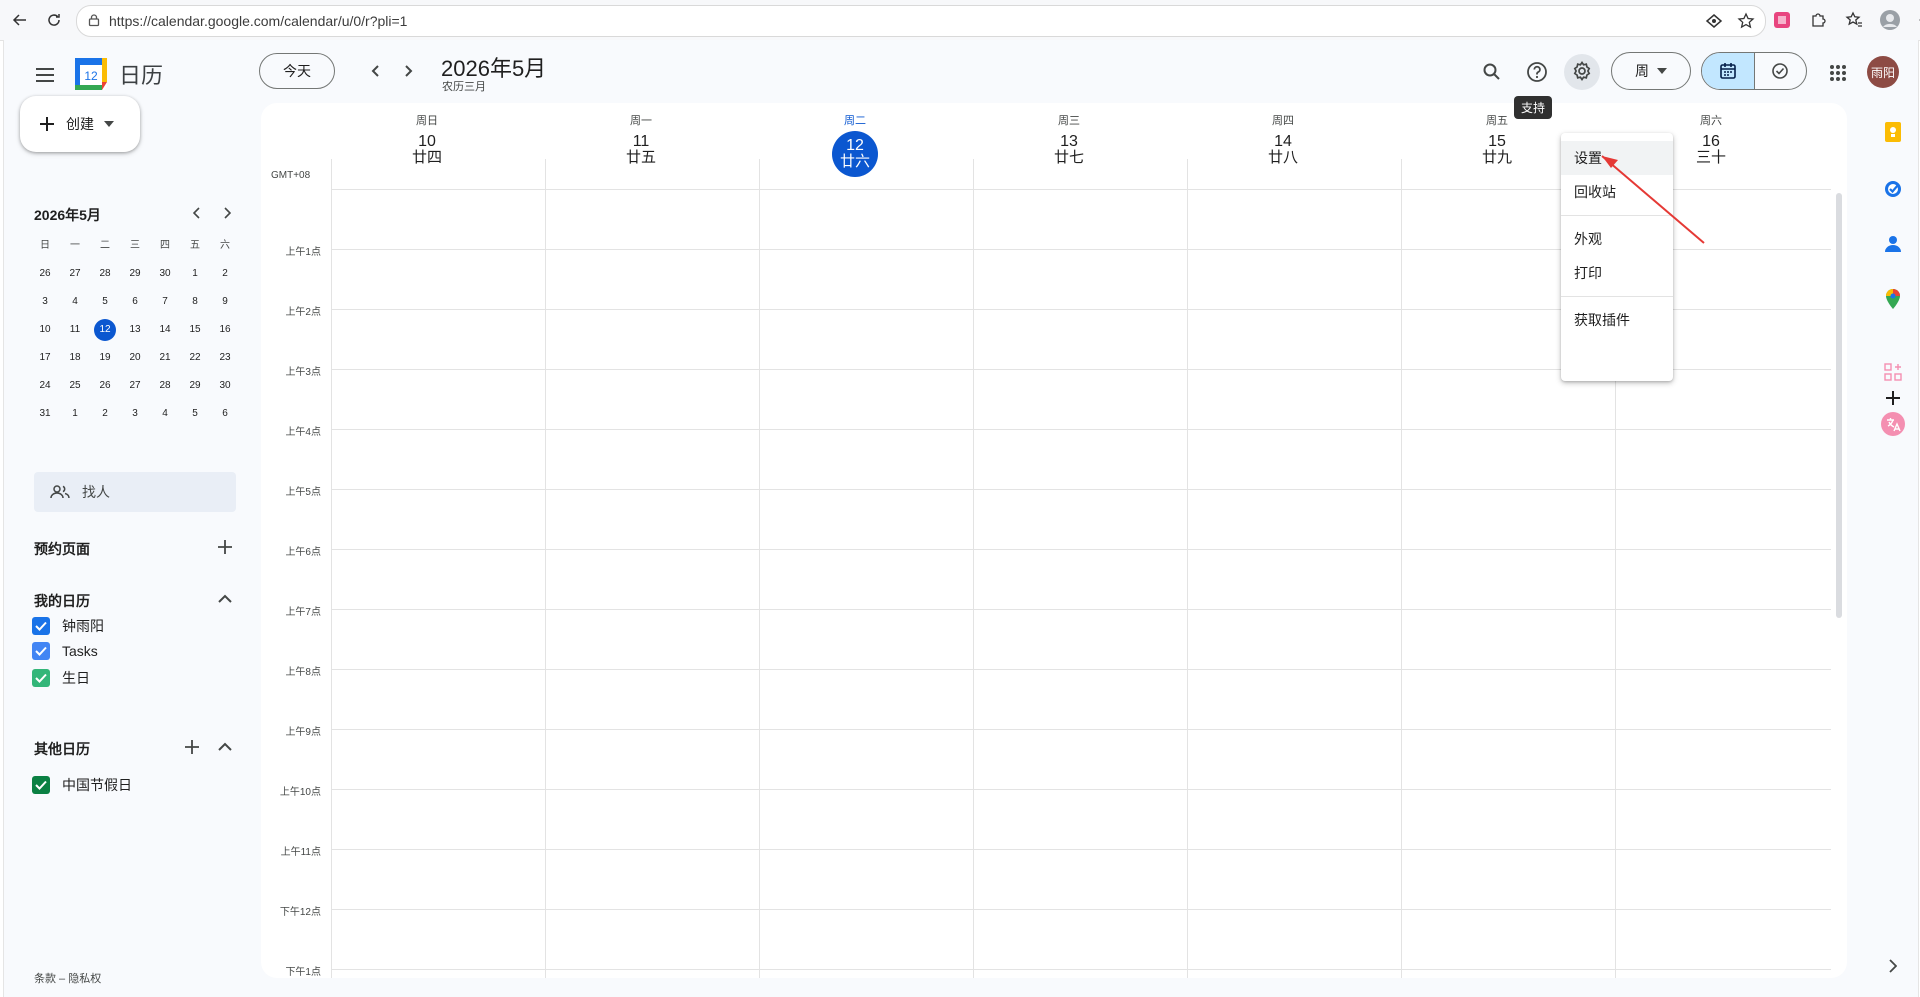 This screenshot has height=997, width=1920. I want to click on maps-icon, so click(1893, 299).